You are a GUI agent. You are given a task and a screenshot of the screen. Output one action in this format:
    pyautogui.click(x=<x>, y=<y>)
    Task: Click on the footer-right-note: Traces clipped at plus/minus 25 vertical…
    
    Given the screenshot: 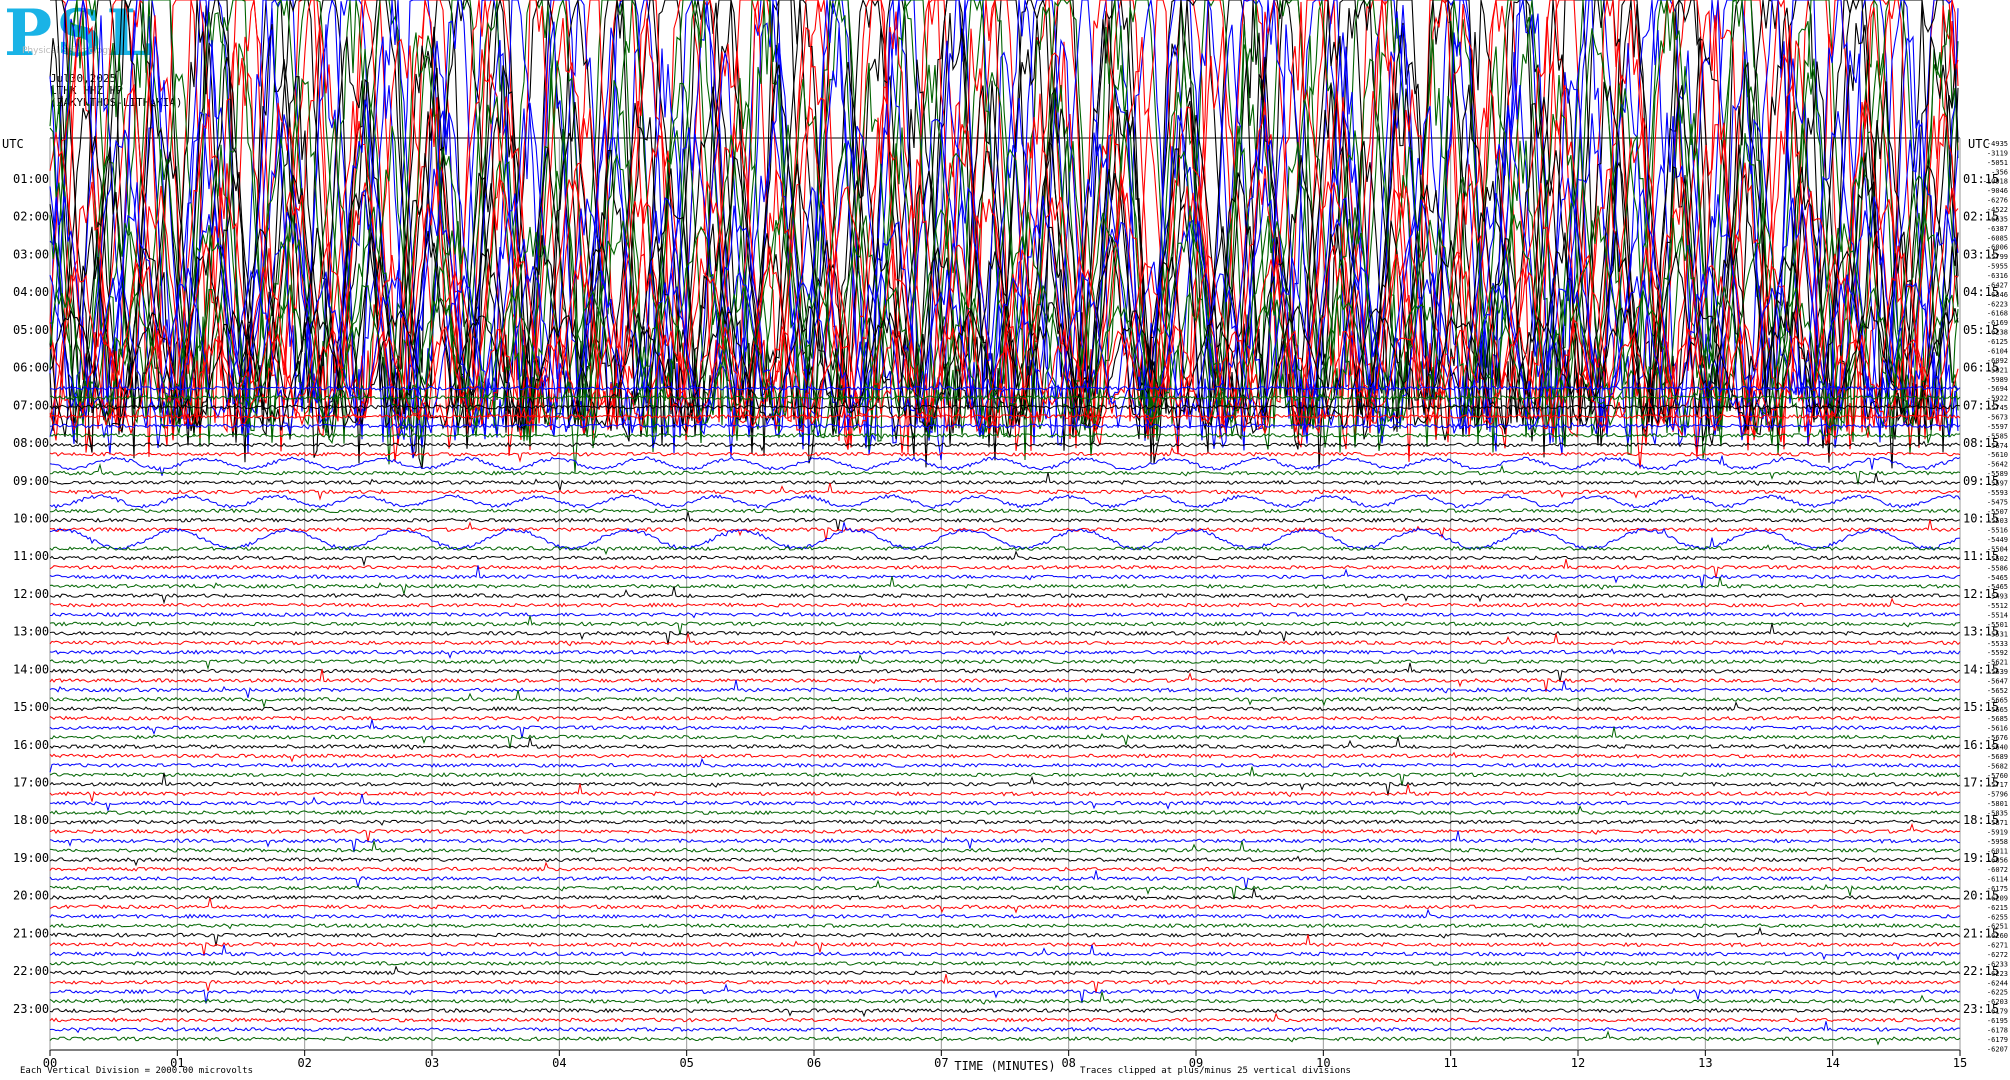 What is the action you would take?
    pyautogui.click(x=1215, y=1071)
    